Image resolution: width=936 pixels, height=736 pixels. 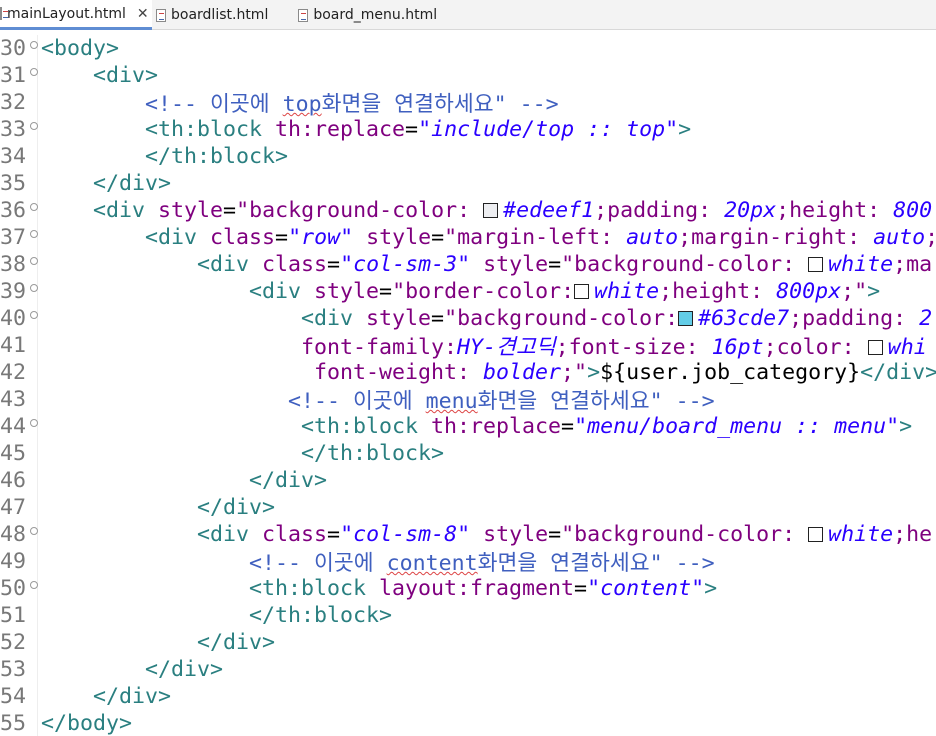 I want to click on value-token: "col-sm-8", so click(x=405, y=534).